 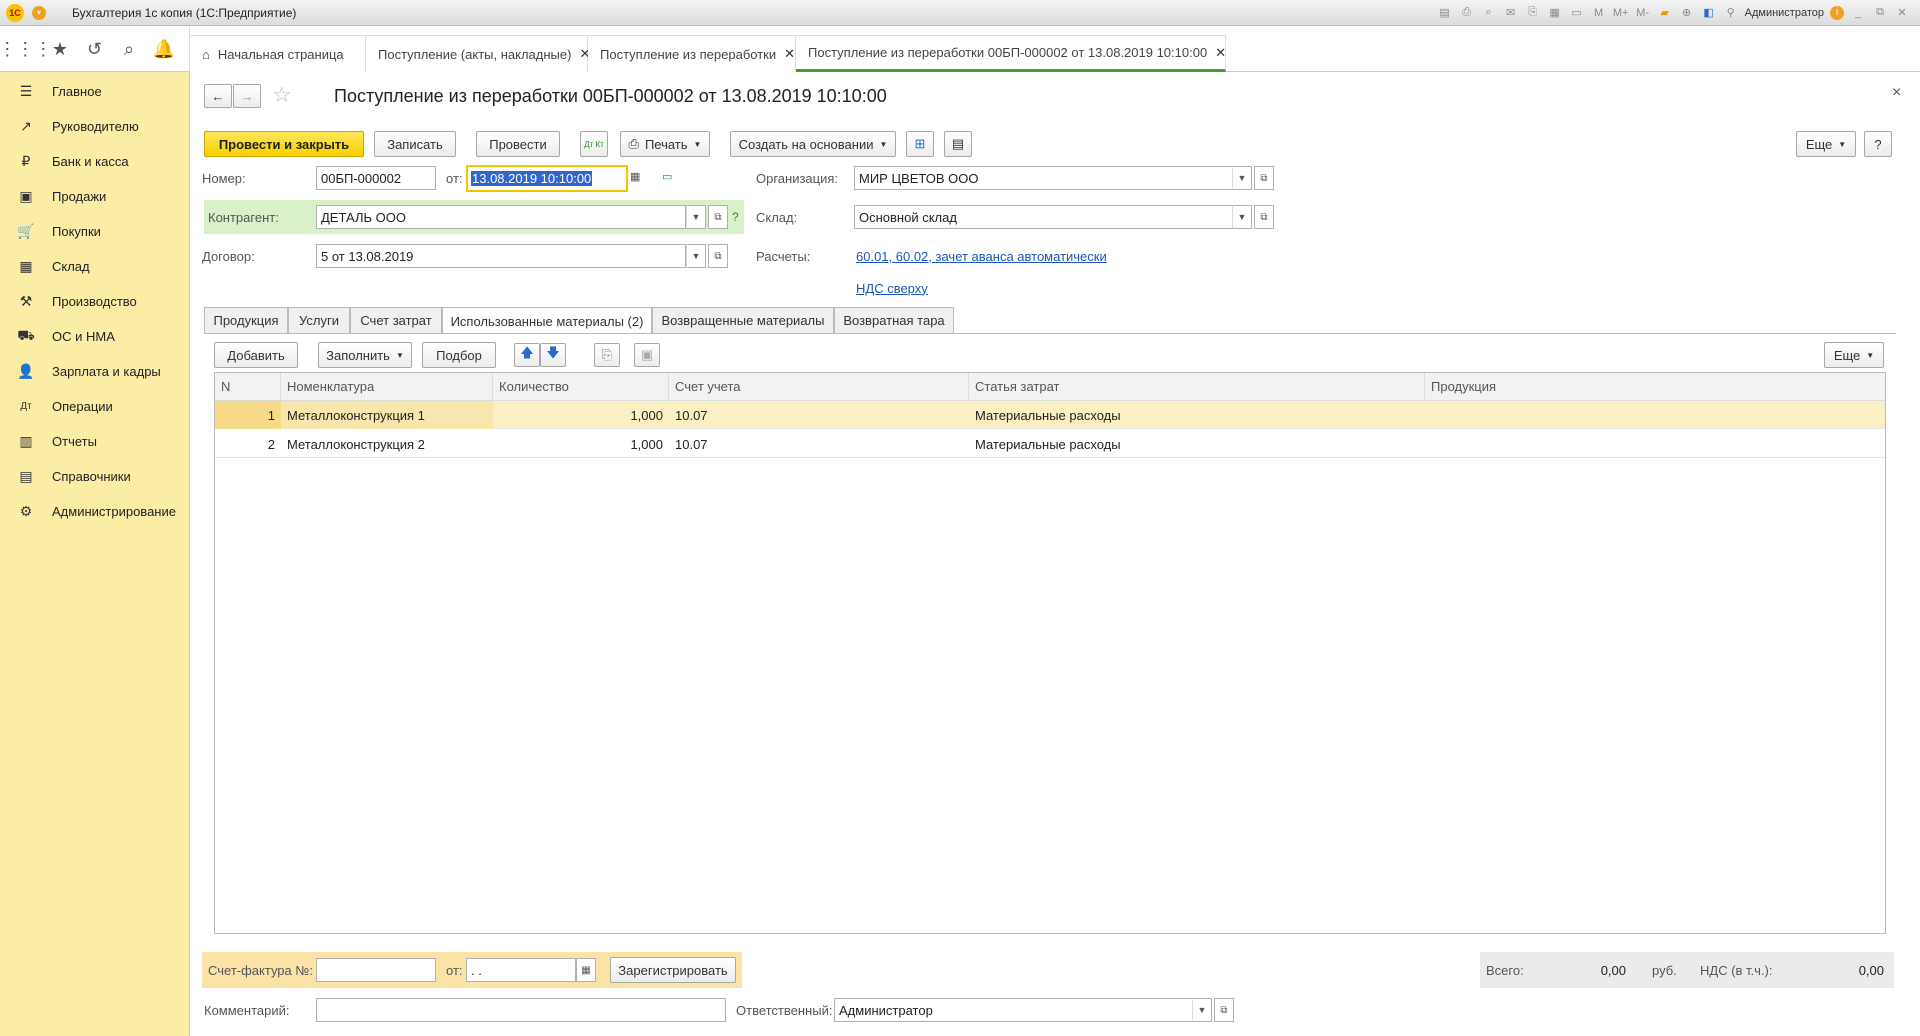 I want to click on tab-services: Услуги, so click(x=319, y=320).